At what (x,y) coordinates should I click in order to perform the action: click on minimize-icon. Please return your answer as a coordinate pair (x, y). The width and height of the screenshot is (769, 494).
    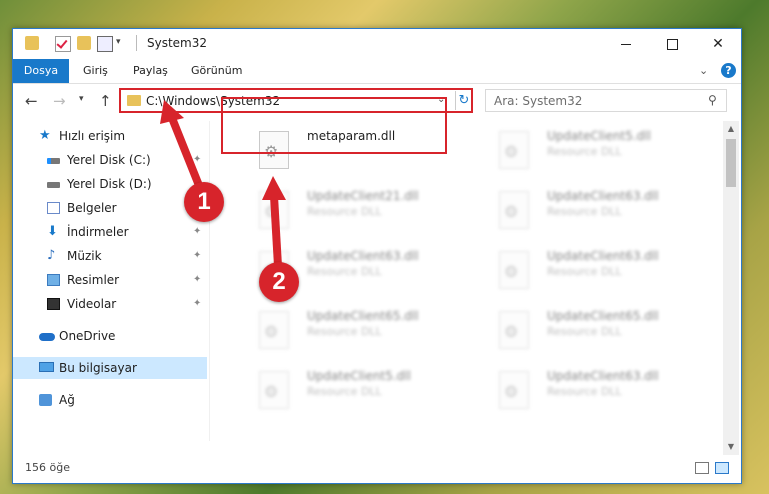
    Looking at the image, I should click on (626, 44).